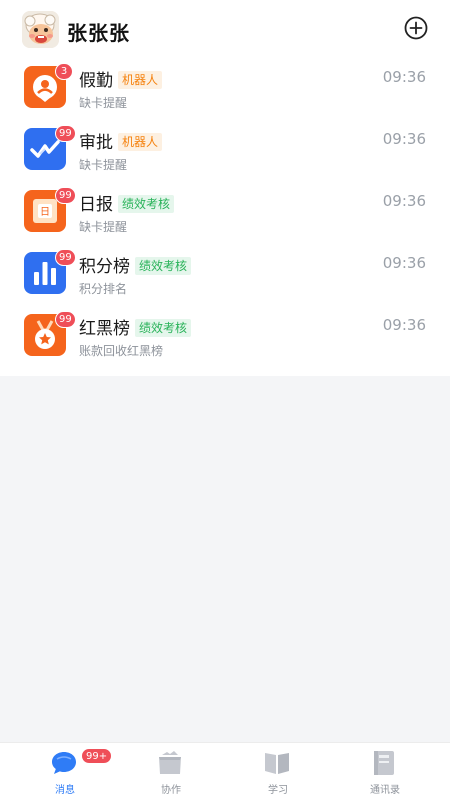 The width and height of the screenshot is (450, 800). Describe the element at coordinates (45, 212) in the screenshot. I see `svg-text: 日` at that location.